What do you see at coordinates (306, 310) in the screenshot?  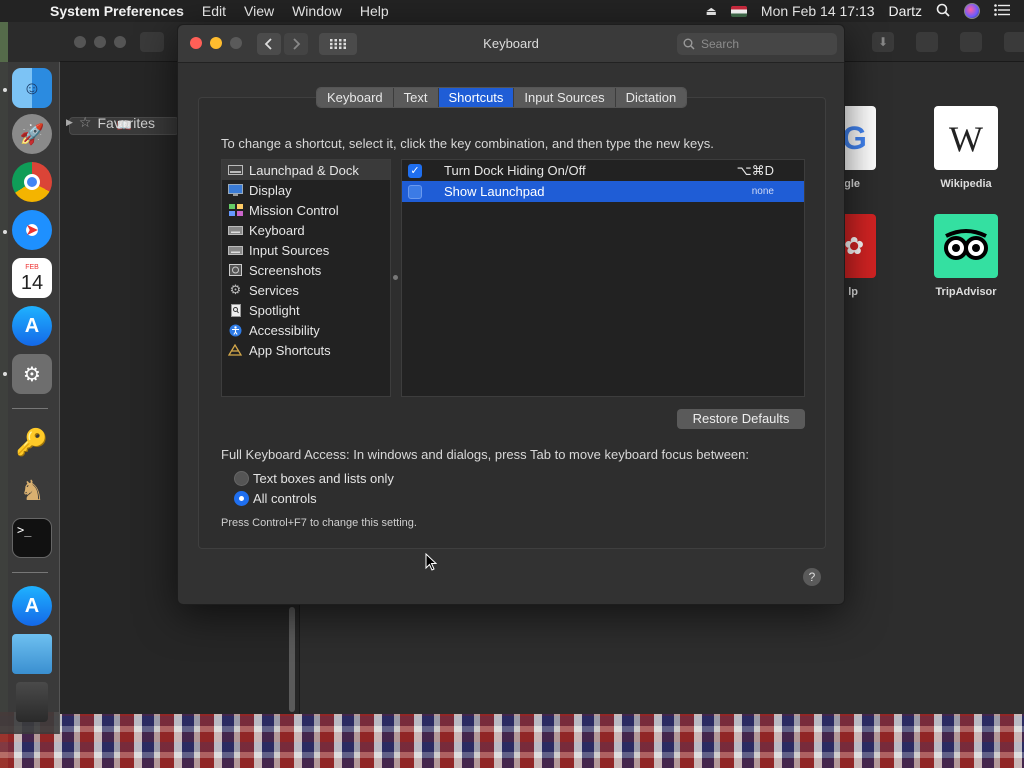 I see `category-spotlight: Spotlight` at bounding box center [306, 310].